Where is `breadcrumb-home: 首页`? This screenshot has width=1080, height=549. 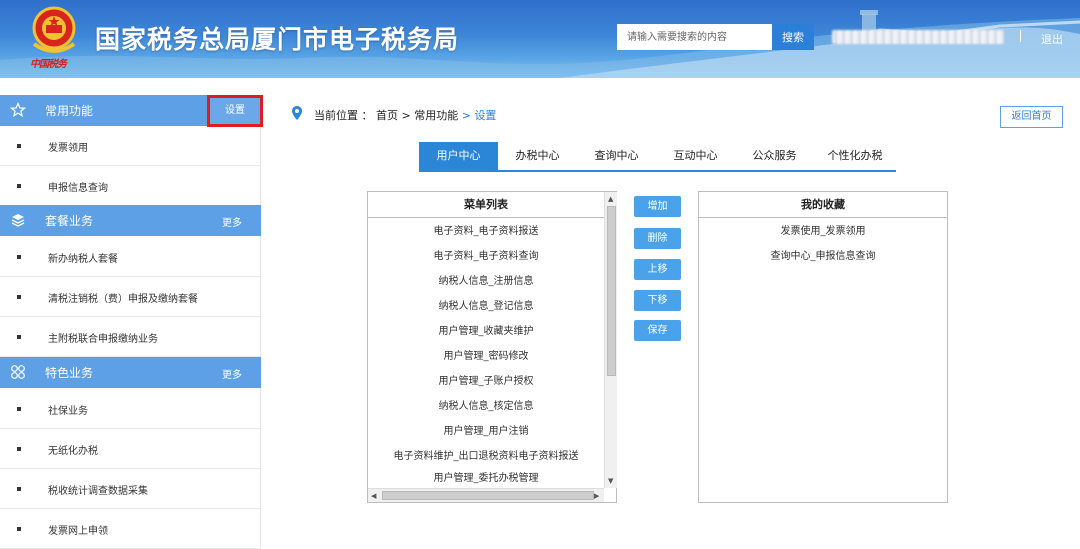 breadcrumb-home: 首页 is located at coordinates (387, 115).